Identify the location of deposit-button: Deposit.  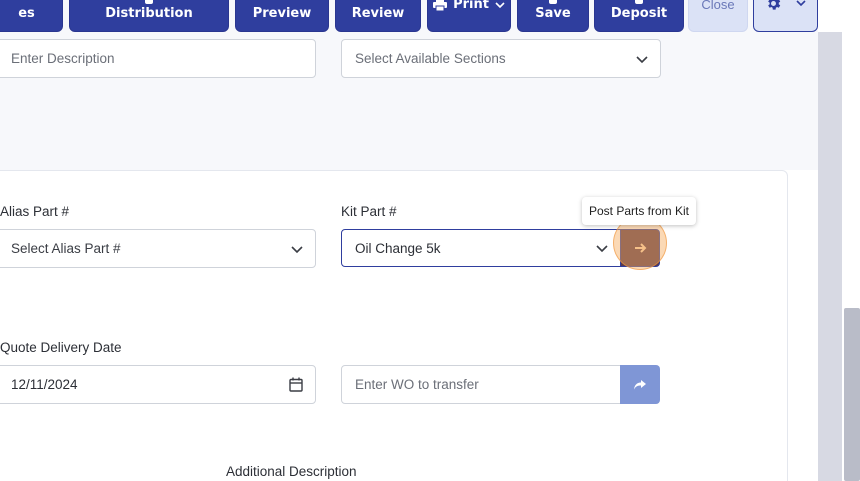
(639, 16).